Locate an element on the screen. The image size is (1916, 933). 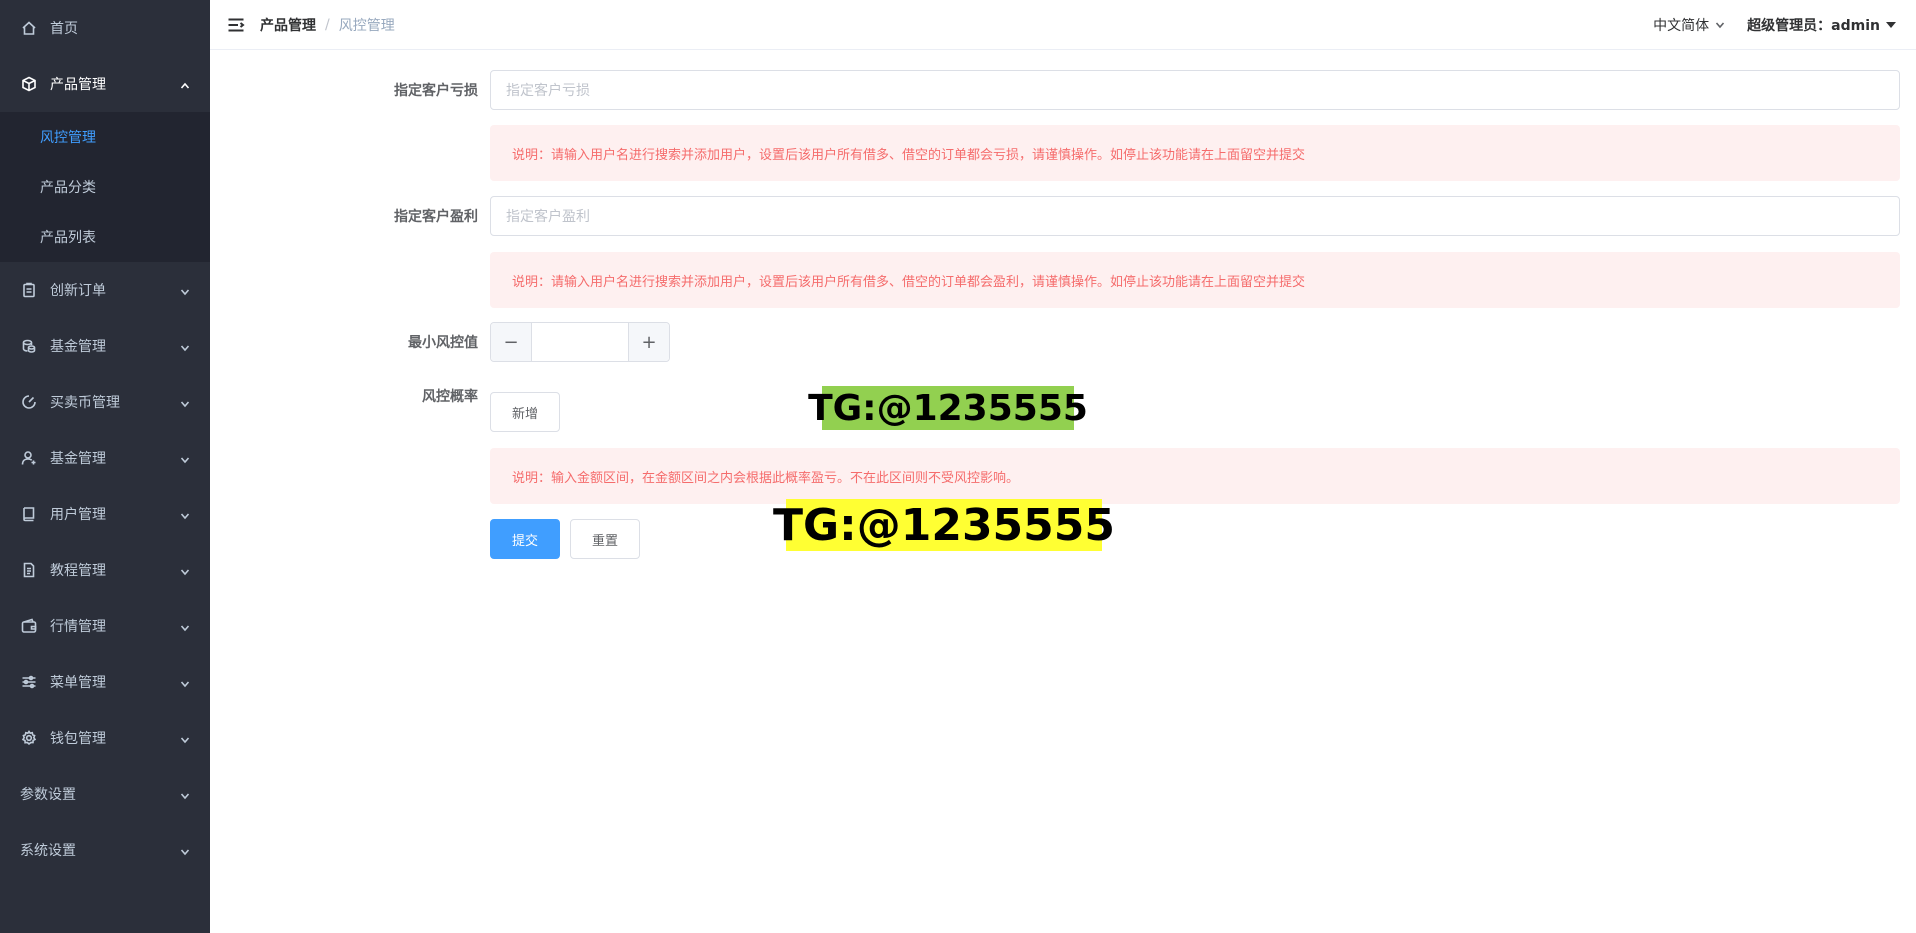
min-risk-label: 最小风控值 is located at coordinates (443, 343).